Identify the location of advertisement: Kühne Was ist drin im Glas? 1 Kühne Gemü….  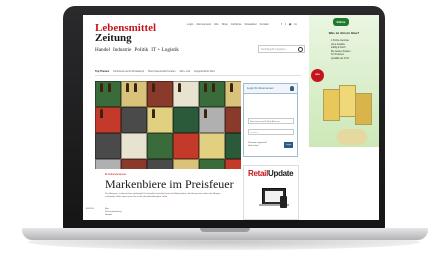
(344, 81).